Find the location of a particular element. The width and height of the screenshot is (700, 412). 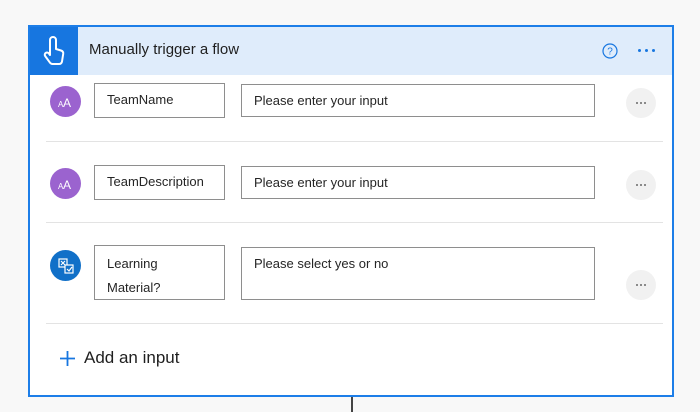

input-name-text-line1: Learning is located at coordinates (132, 263).